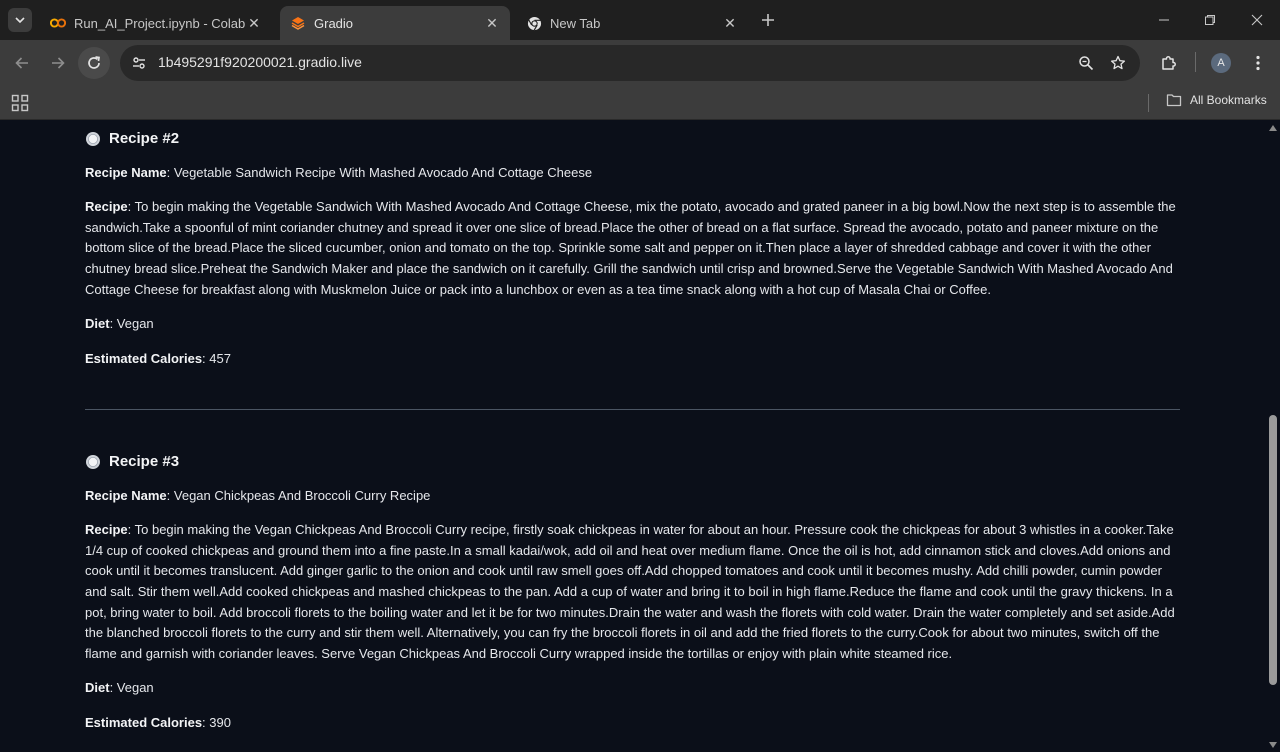  I want to click on extensions-button, so click(1169, 63).